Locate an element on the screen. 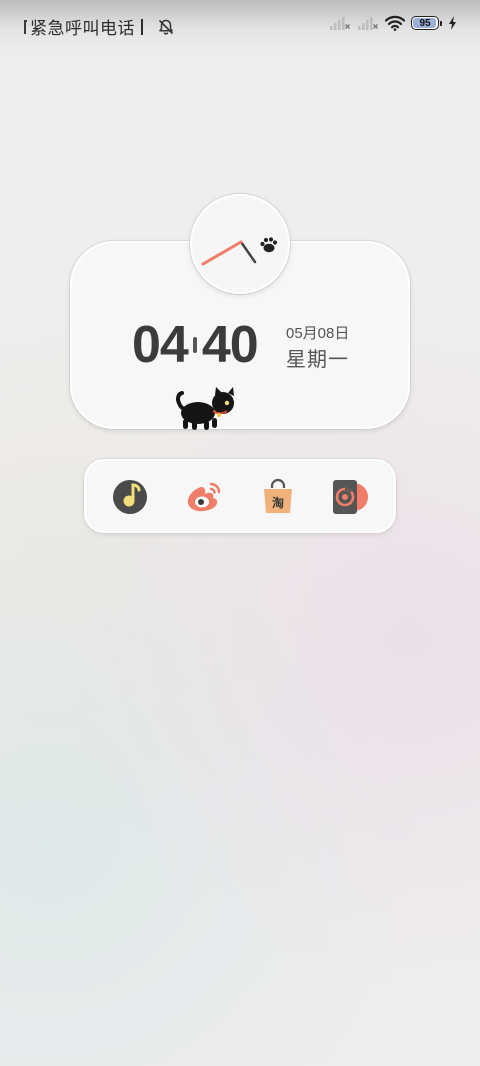 Image resolution: width=480 pixels, height=1066 pixels. date-text: 05月08日 is located at coordinates (318, 333).